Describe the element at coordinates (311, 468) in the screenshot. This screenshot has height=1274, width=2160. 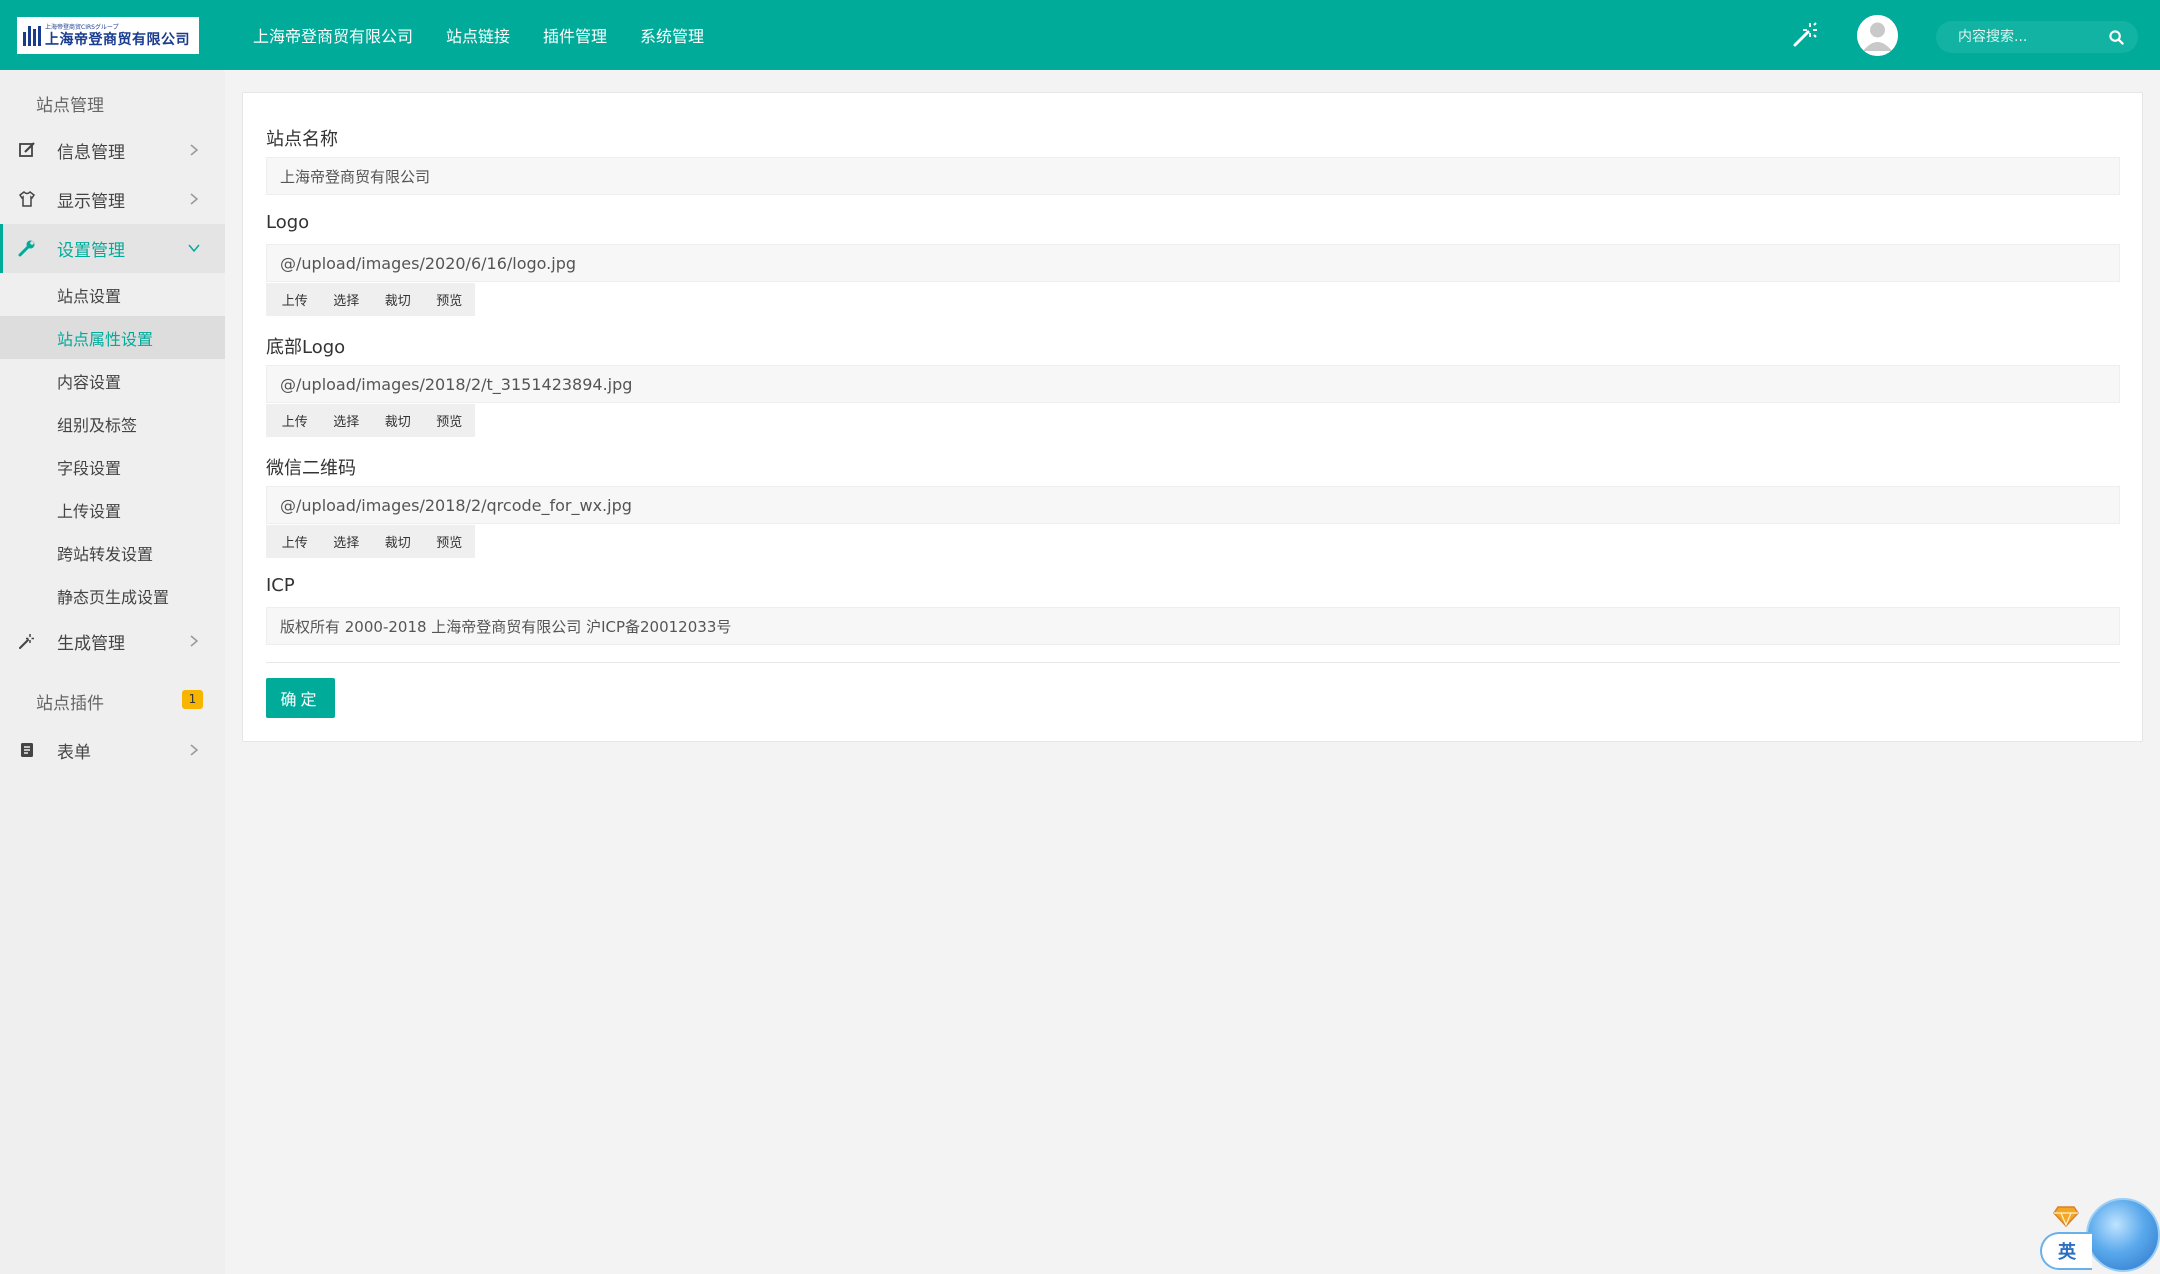
I see `wechat-qr-label: 微信二维码` at that location.